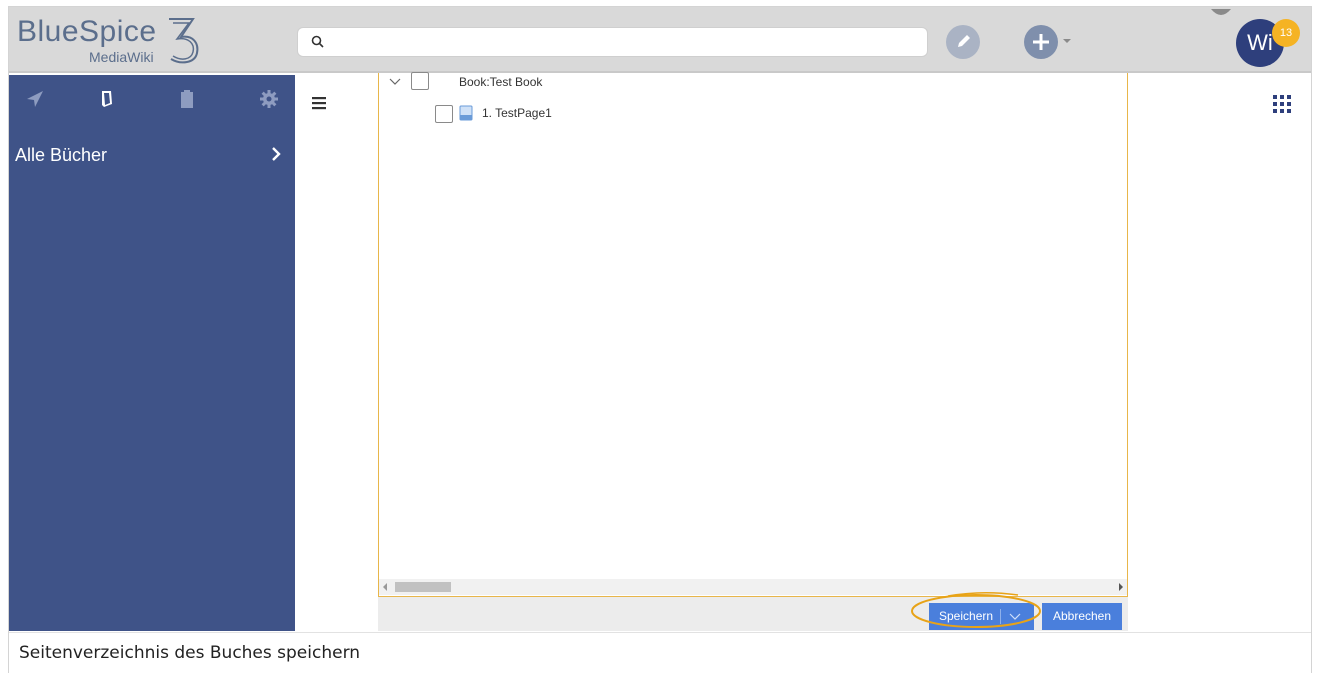 This screenshot has height=673, width=1320. Describe the element at coordinates (184, 41) in the screenshot. I see `logo-three-icon` at that location.